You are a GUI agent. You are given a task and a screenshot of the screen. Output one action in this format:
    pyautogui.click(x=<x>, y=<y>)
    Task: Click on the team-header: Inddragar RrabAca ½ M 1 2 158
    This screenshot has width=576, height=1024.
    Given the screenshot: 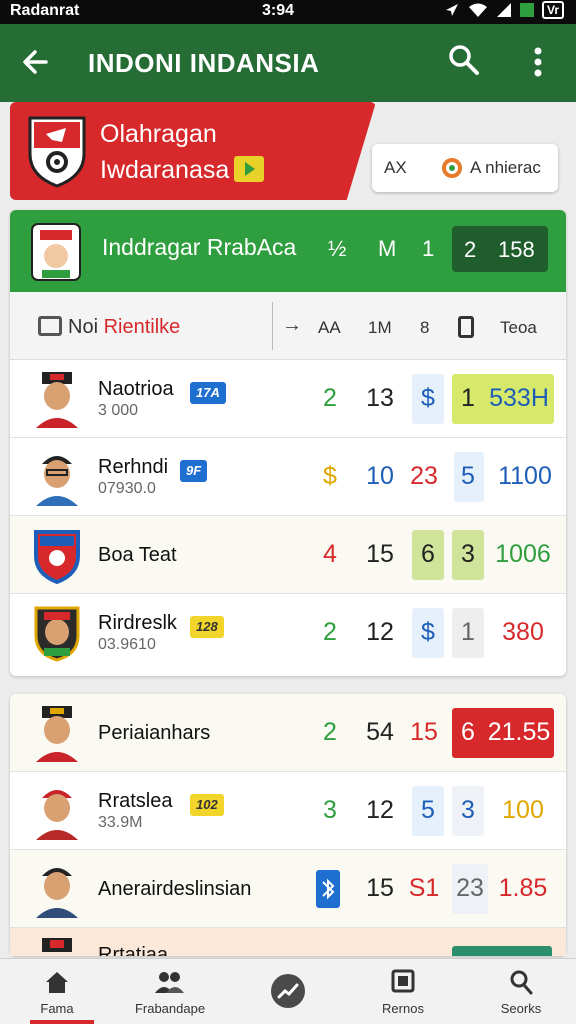 What is the action you would take?
    pyautogui.click(x=288, y=251)
    